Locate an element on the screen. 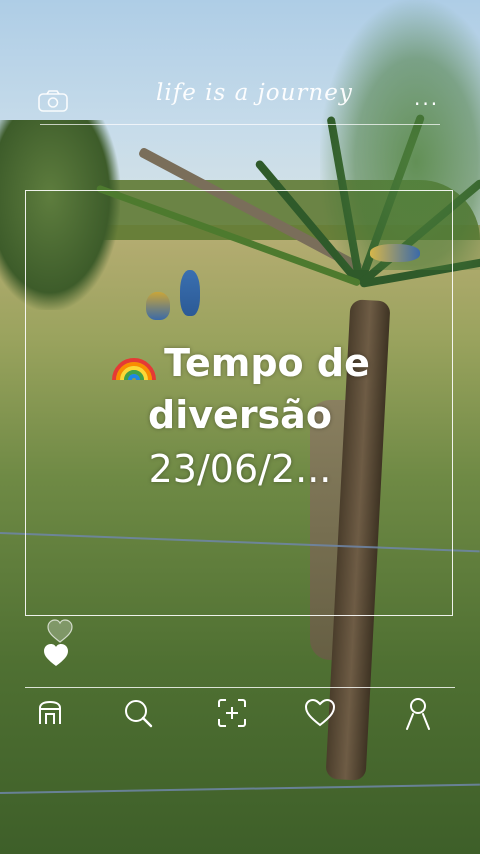  nav-divider is located at coordinates (240, 687).